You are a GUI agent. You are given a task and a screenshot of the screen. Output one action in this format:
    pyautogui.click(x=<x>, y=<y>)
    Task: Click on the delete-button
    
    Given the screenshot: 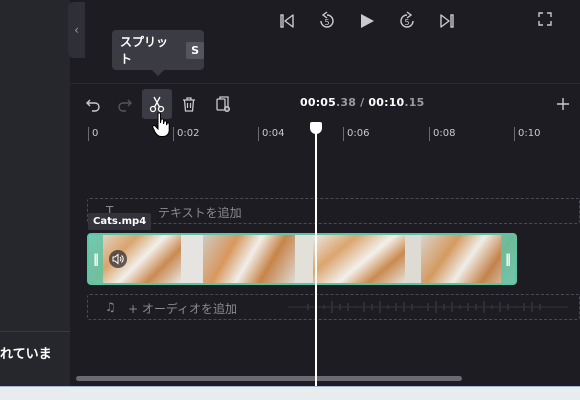 What is the action you would take?
    pyautogui.click(x=189, y=104)
    